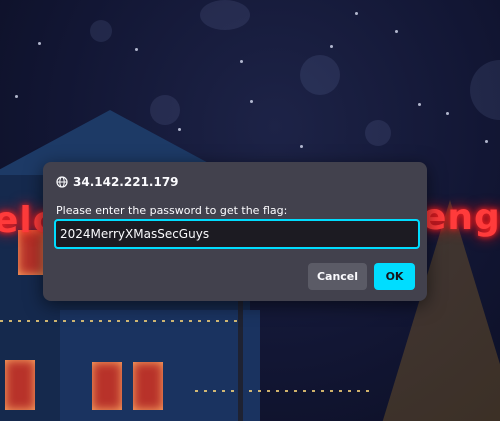  I want to click on dialog-header: 34.142.221.179, so click(117, 182).